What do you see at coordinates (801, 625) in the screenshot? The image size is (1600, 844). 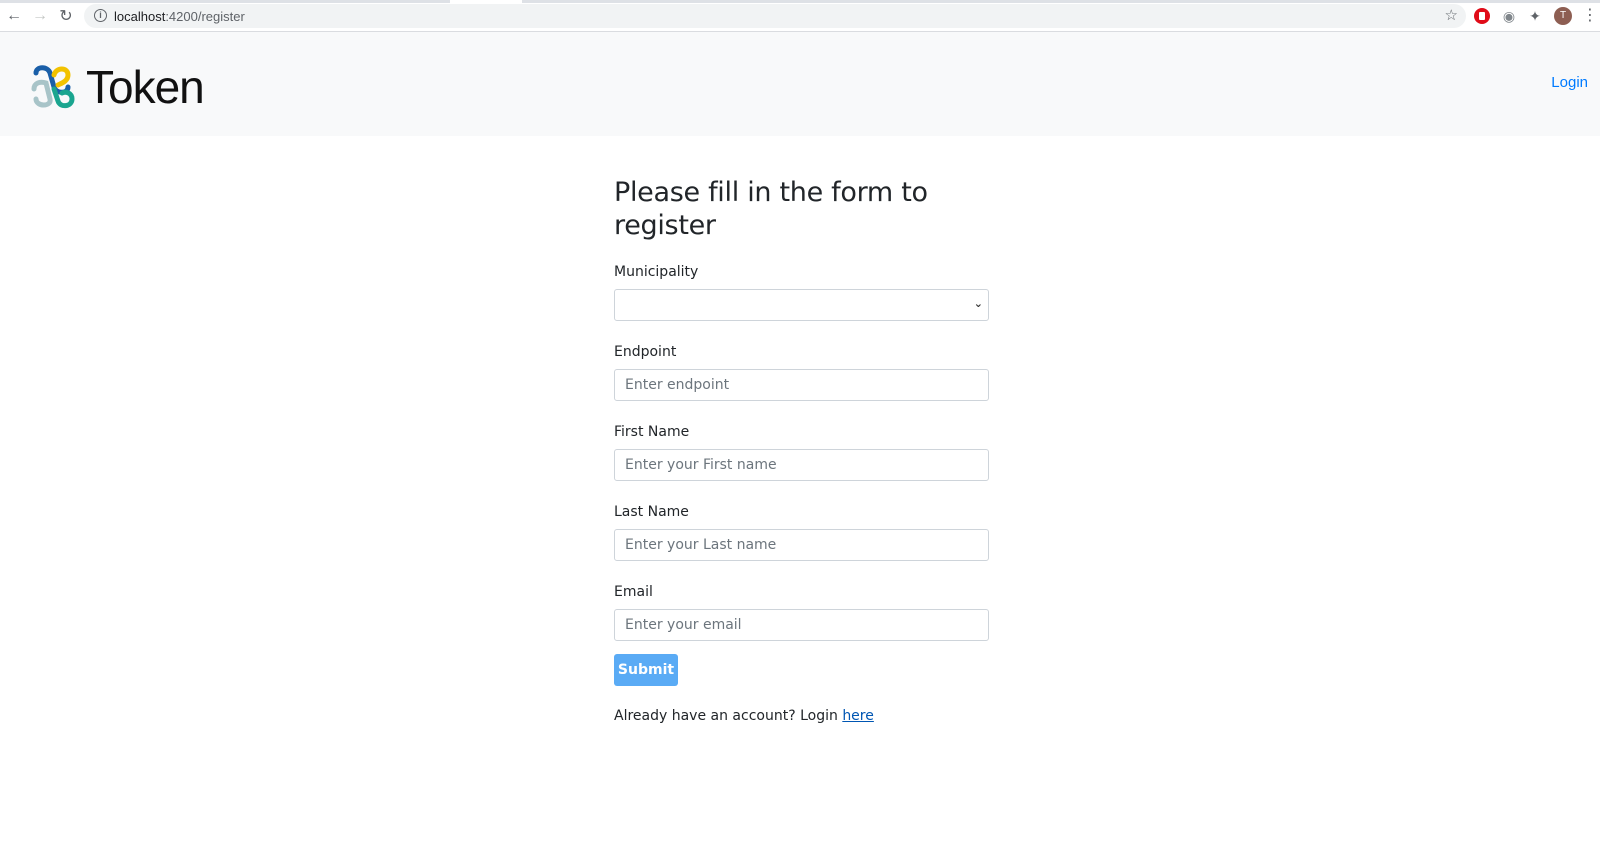 I see `email-input` at bounding box center [801, 625].